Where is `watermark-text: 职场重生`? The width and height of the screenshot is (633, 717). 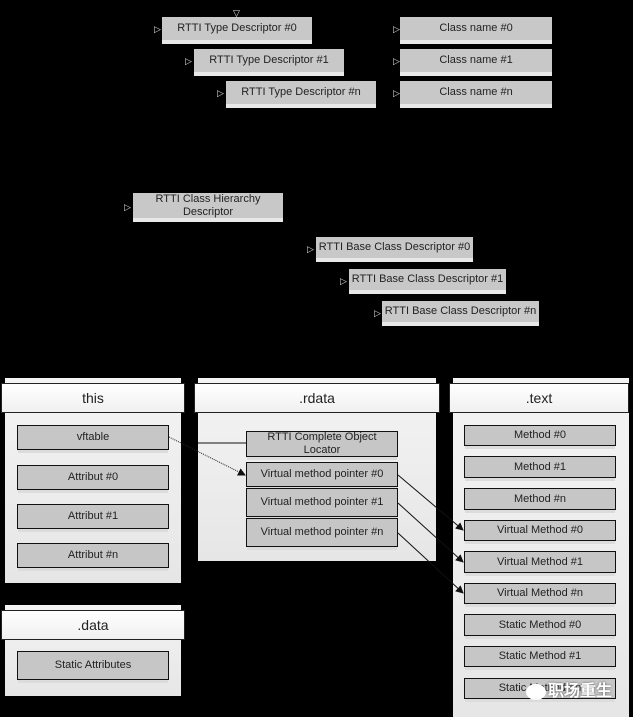 watermark-text: 职场重生 is located at coordinates (580, 691).